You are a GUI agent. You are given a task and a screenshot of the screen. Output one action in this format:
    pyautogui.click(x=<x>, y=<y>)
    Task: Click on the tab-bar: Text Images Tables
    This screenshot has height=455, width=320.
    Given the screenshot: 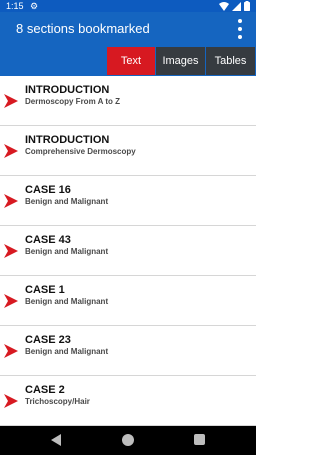 What is the action you would take?
    pyautogui.click(x=128, y=60)
    